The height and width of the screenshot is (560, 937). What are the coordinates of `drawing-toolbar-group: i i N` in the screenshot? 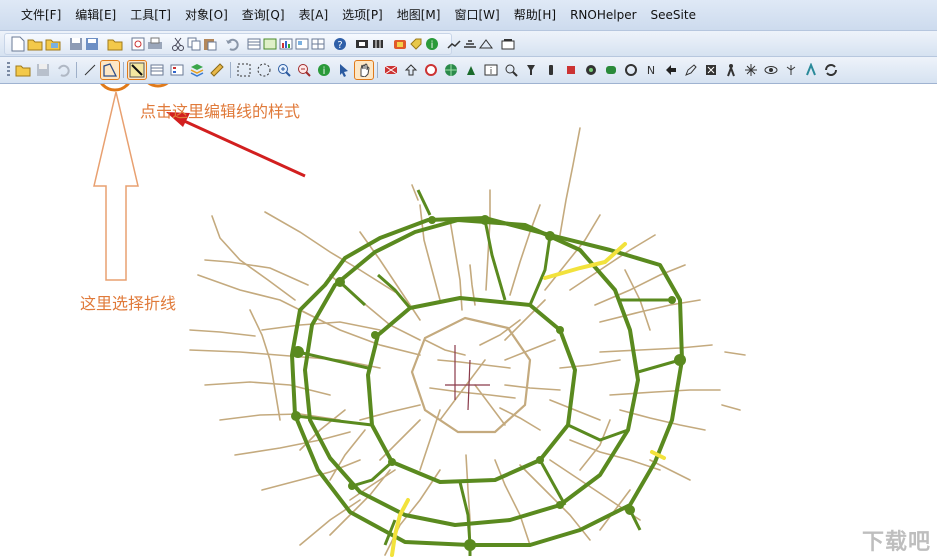 It's located at (469, 70).